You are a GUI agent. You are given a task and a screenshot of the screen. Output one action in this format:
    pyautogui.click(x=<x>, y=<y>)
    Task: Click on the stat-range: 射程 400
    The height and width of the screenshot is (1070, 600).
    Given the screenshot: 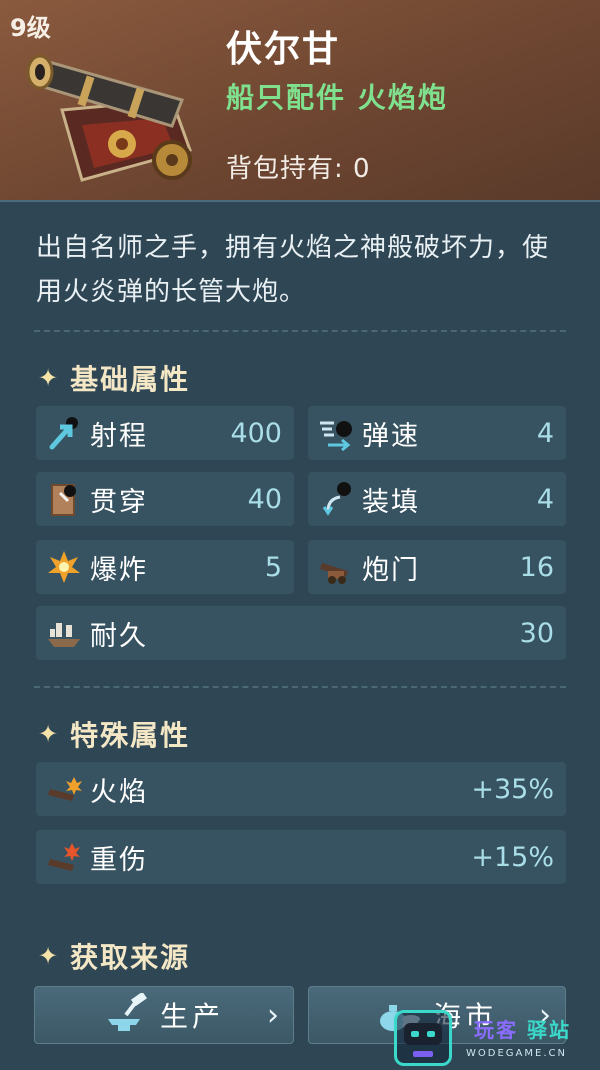 What is the action you would take?
    pyautogui.click(x=165, y=433)
    